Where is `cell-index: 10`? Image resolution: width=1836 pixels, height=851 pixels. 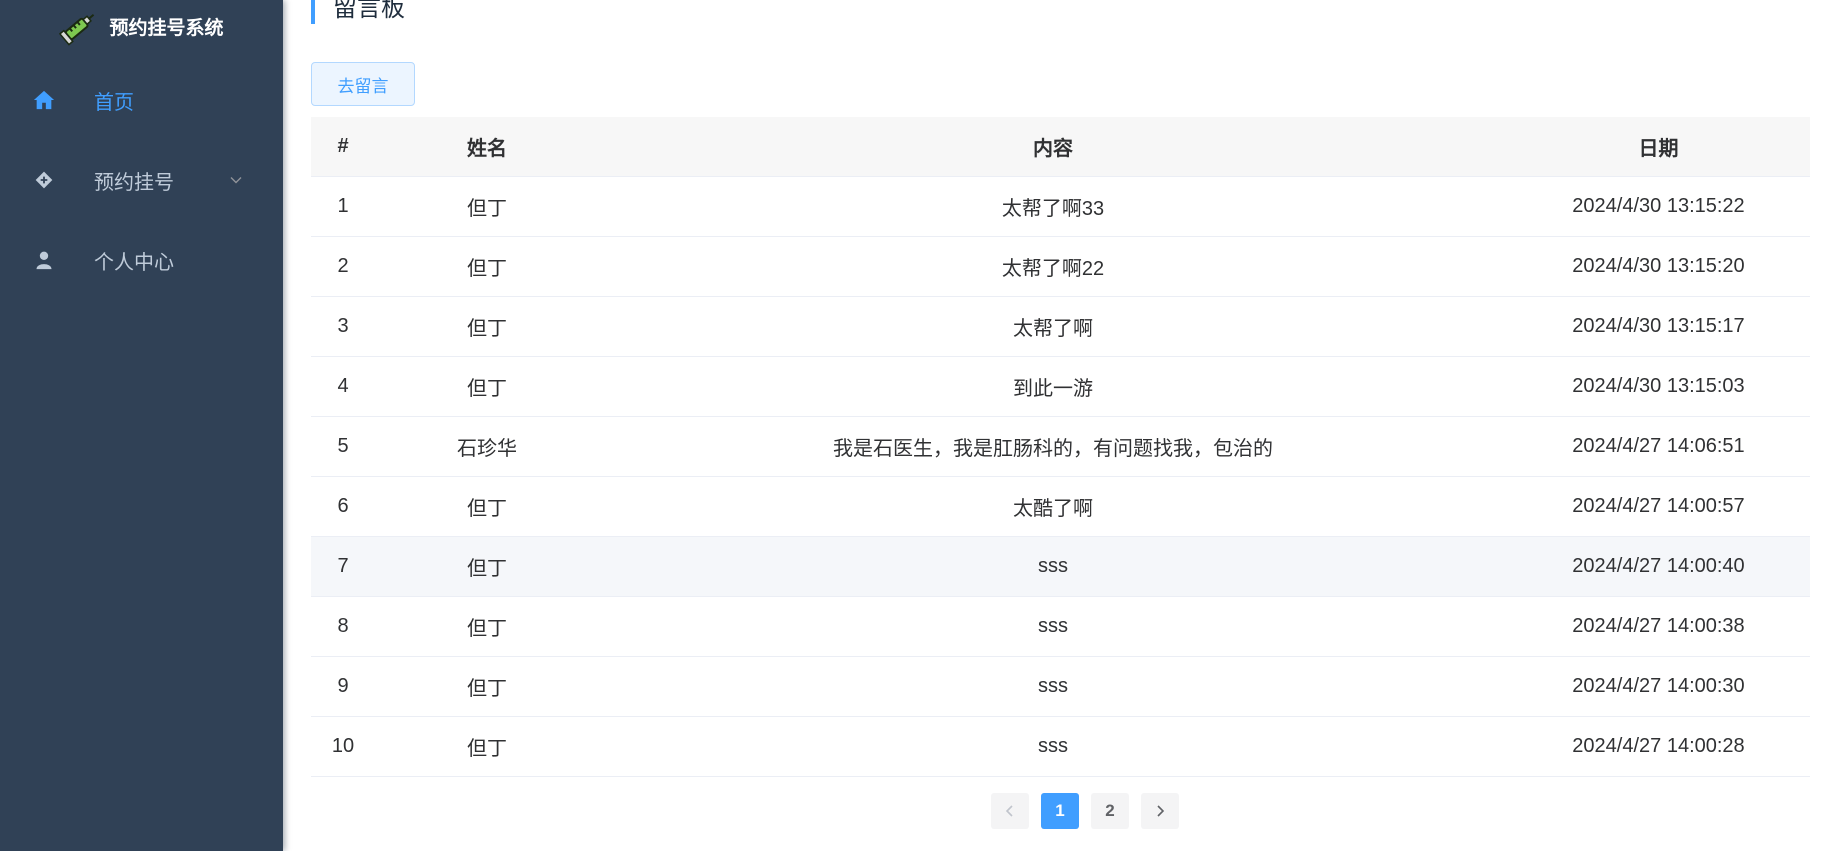 cell-index: 10 is located at coordinates (343, 746).